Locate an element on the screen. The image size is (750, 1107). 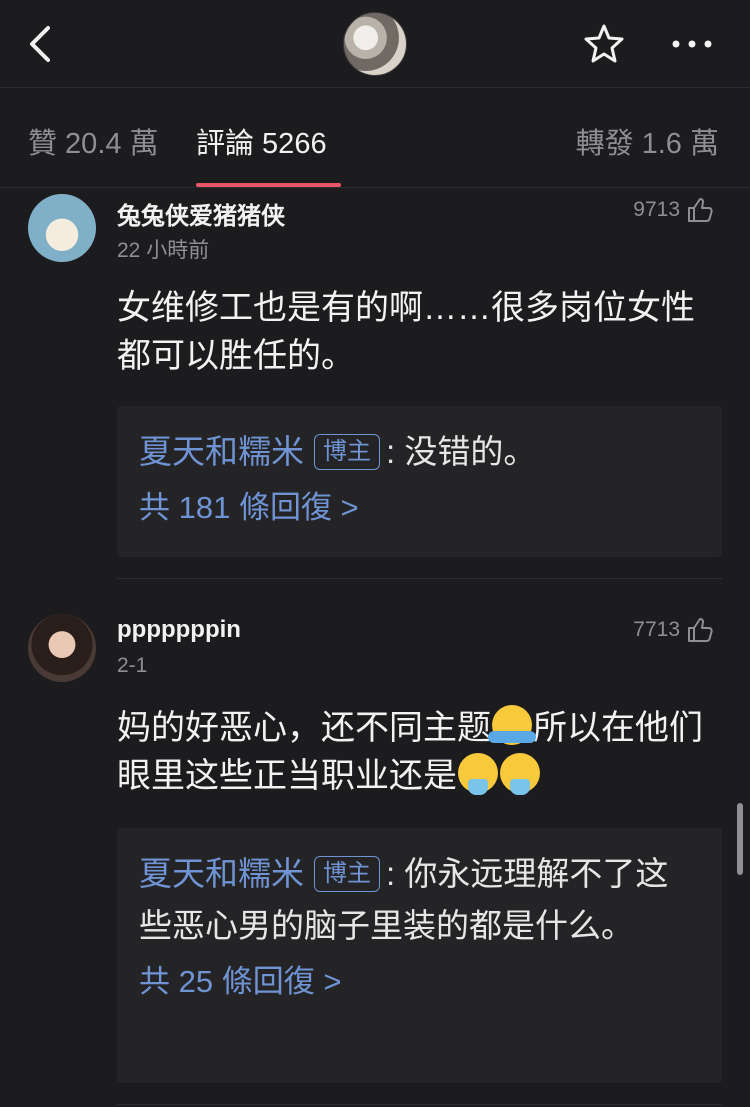
reply-line: 夏天和糯米 博主: 你永远理解不了这些恶心男的脑子里装的都是什么。 is located at coordinates (419, 900).